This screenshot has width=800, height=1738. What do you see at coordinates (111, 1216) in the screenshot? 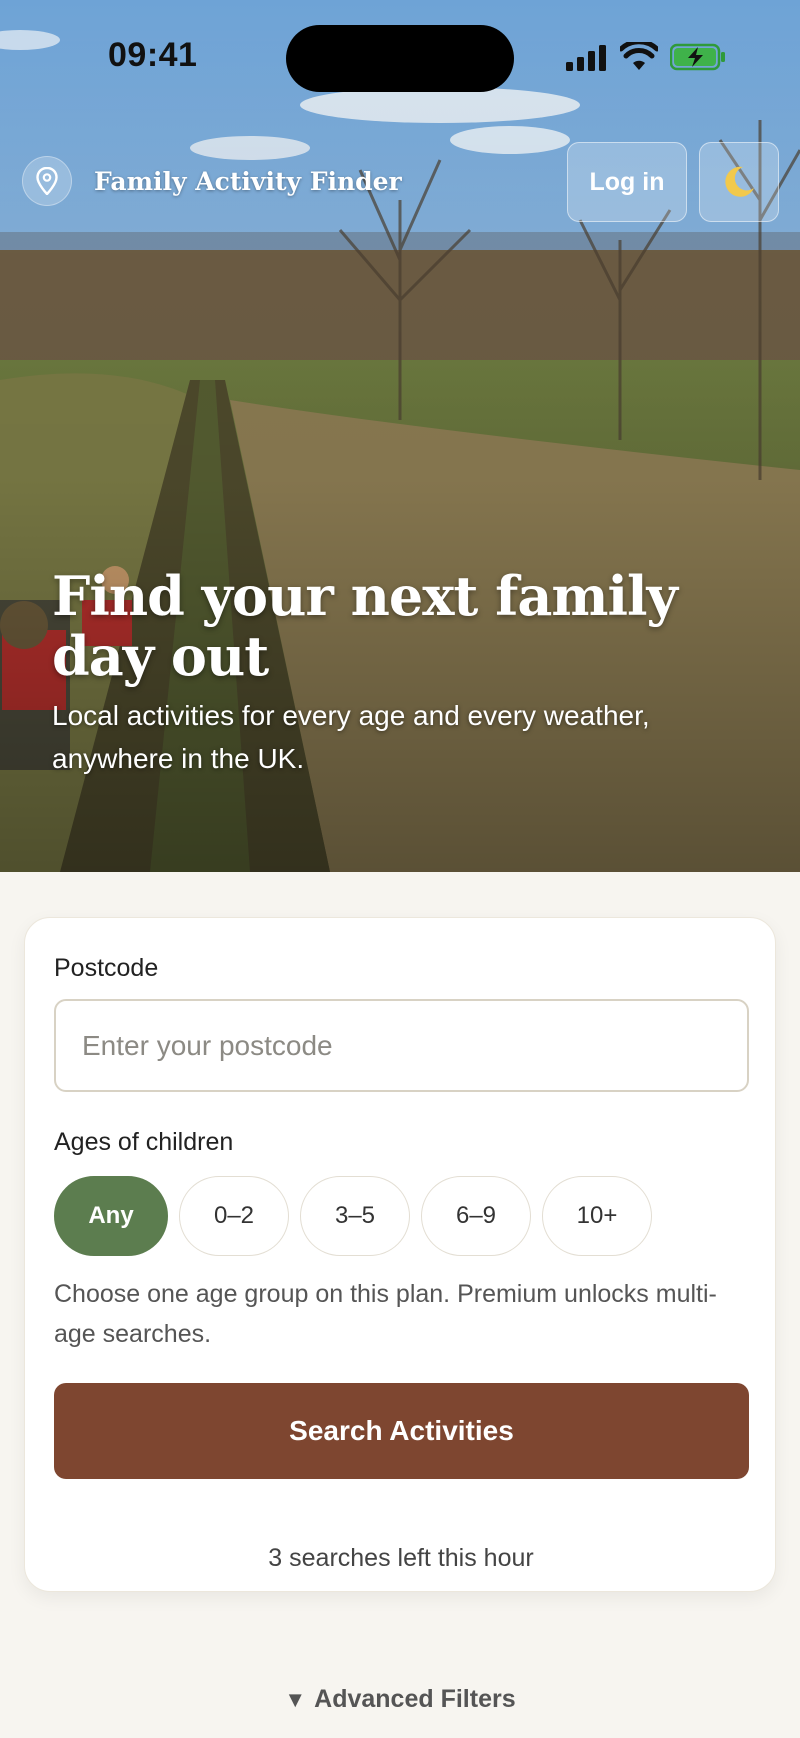
I see `age-chip-any: Any` at bounding box center [111, 1216].